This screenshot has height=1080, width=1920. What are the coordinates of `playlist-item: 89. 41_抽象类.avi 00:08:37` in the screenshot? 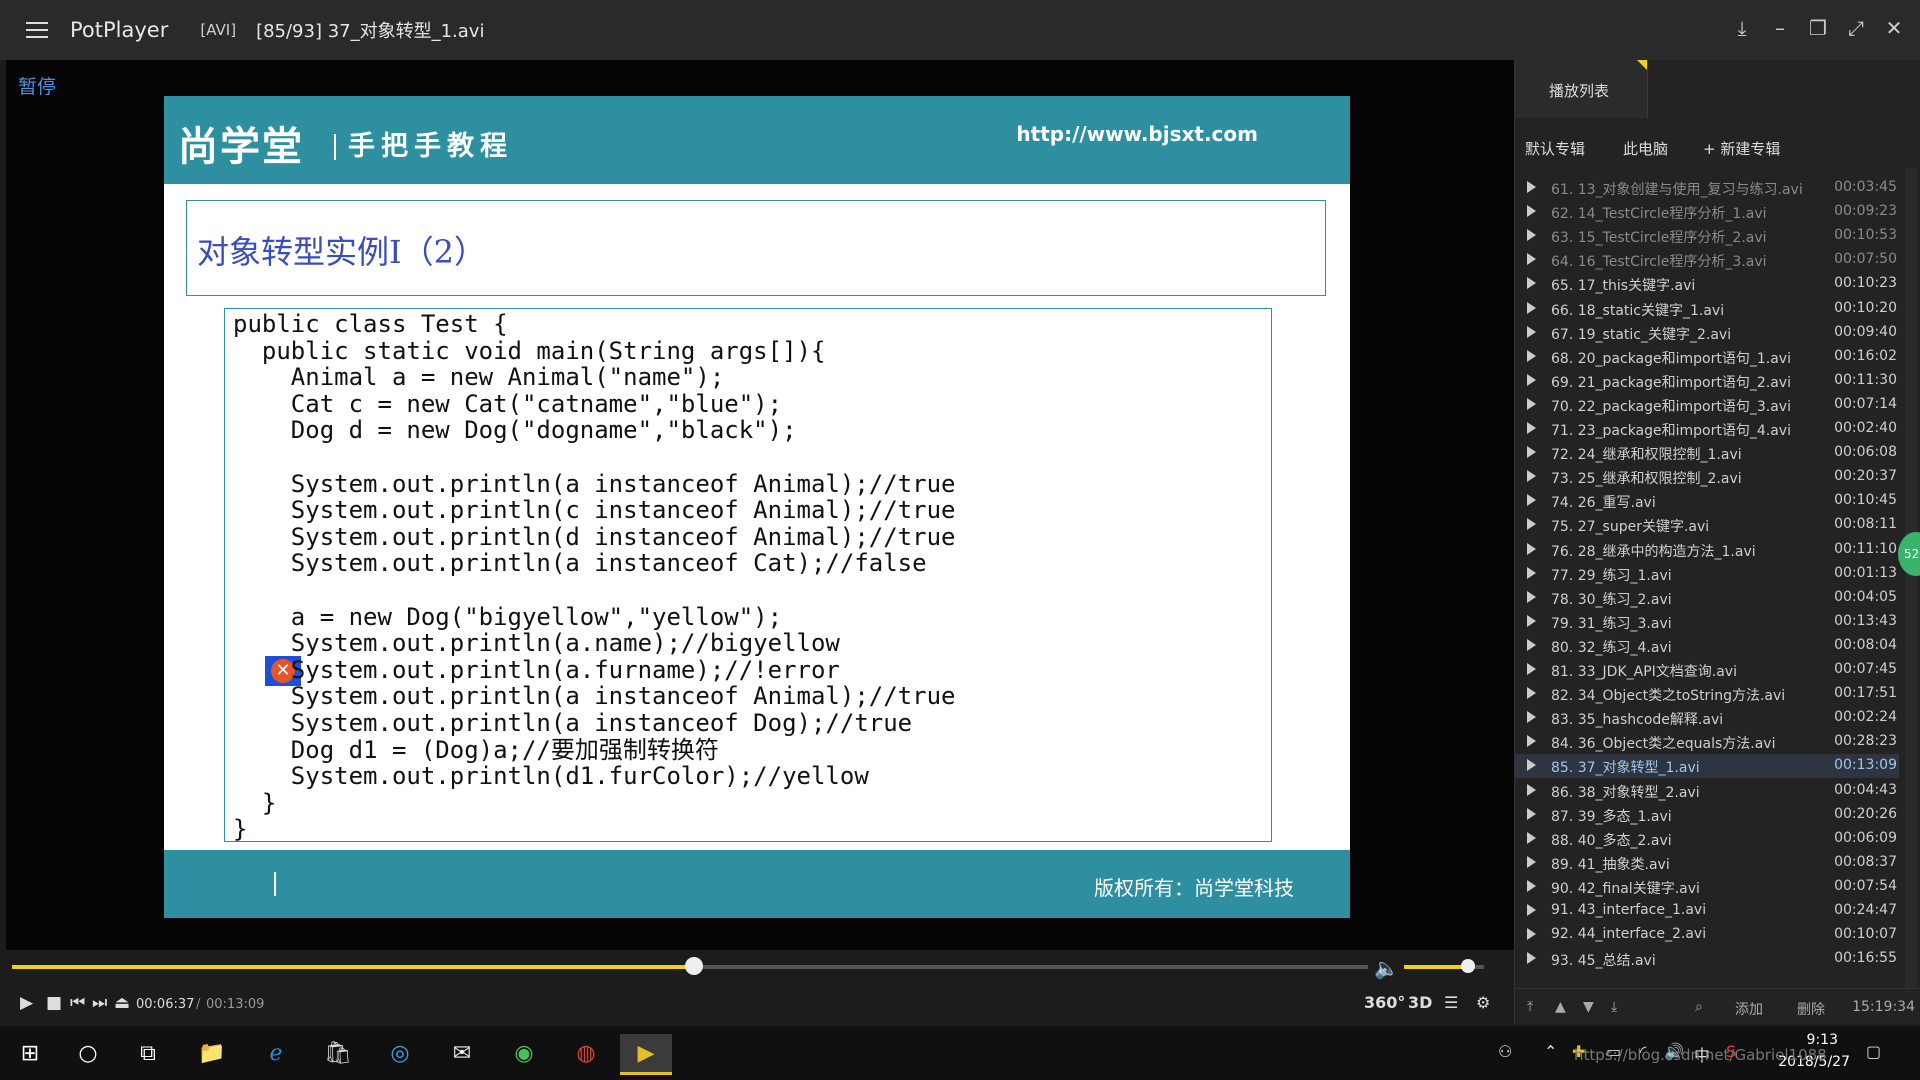 It's located at (1707, 863).